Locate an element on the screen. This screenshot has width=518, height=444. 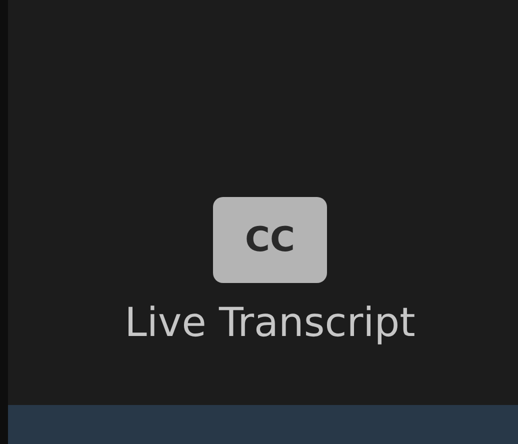
cc-button: CC is located at coordinates (270, 240).